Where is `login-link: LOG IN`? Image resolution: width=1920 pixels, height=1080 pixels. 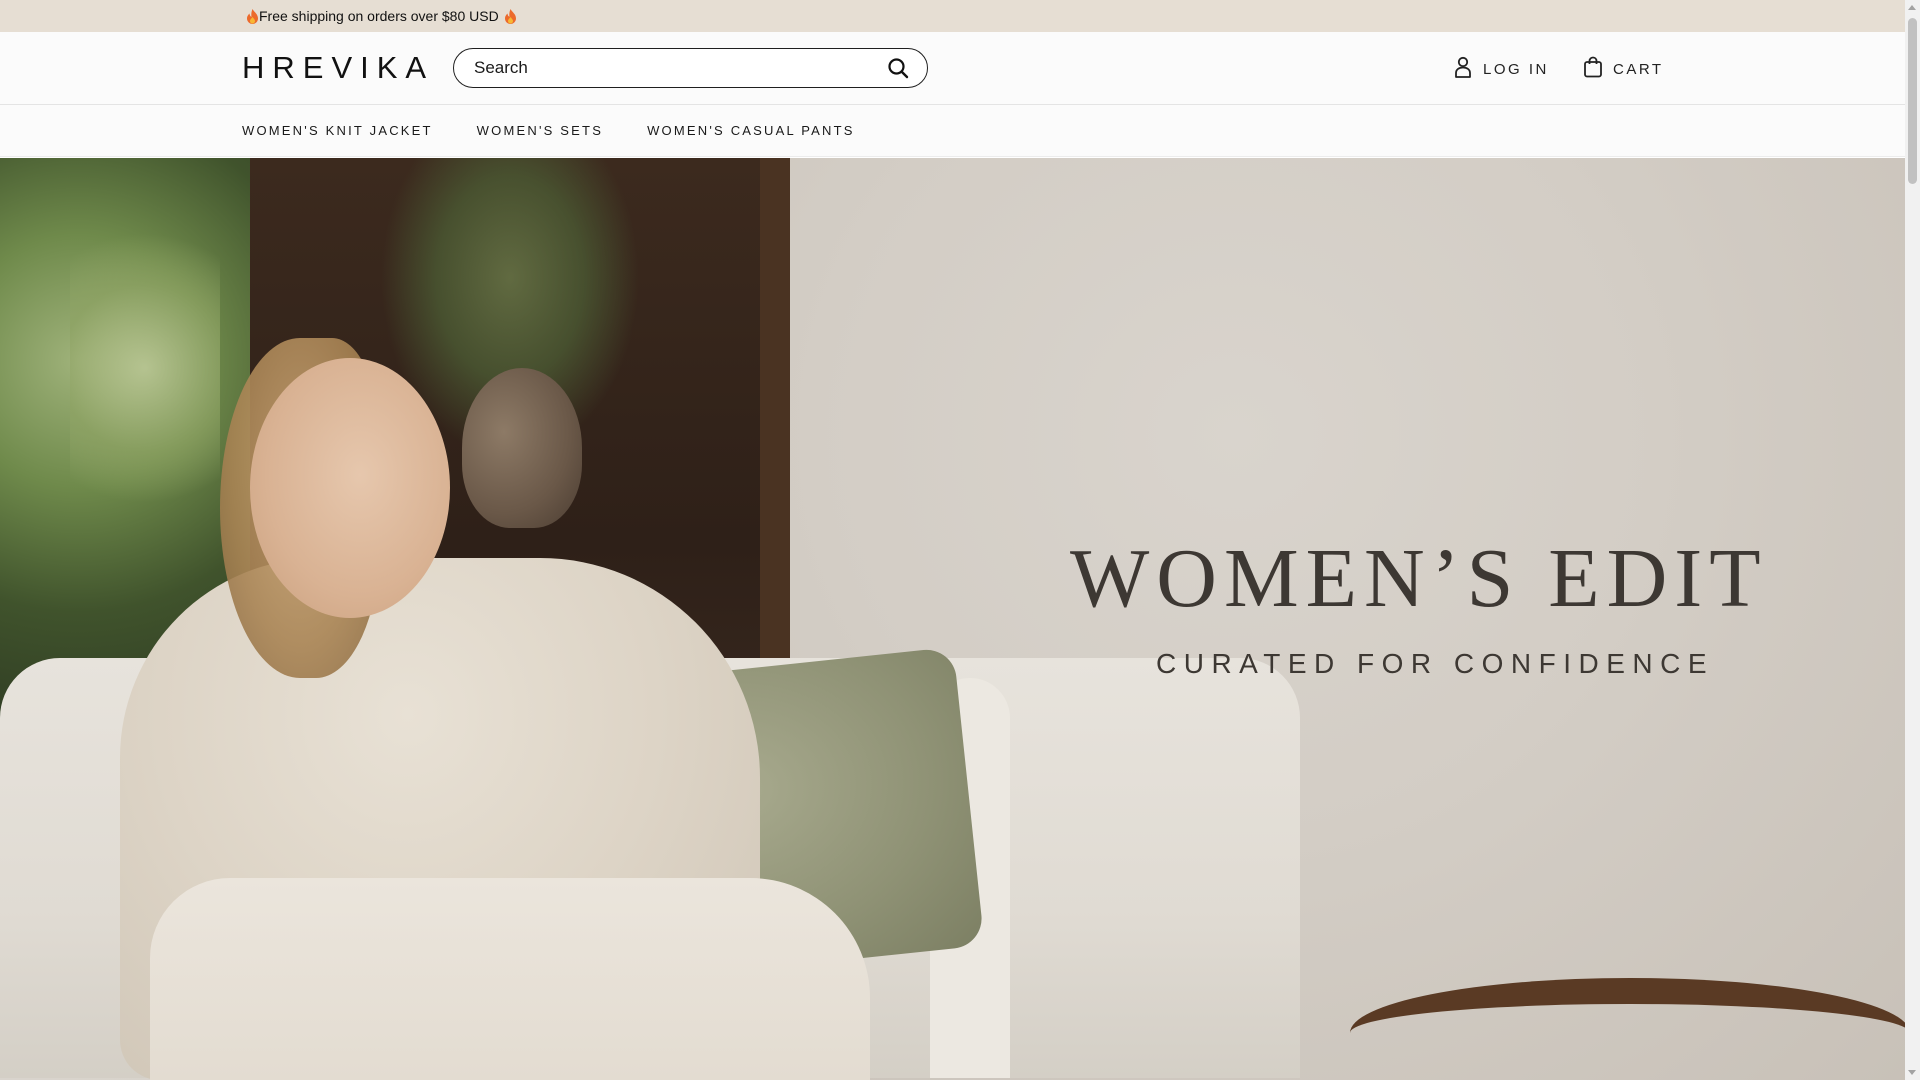
login-link: LOG IN is located at coordinates (1501, 69).